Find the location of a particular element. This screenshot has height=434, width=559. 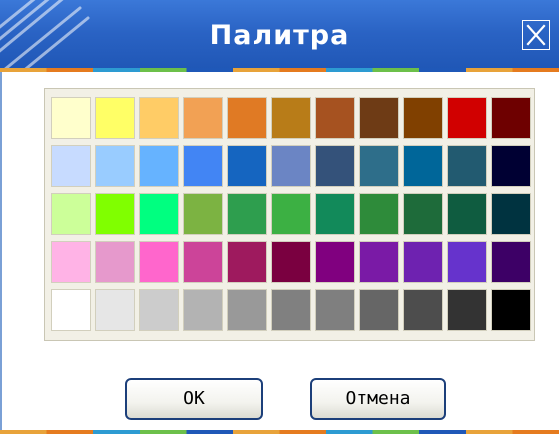

window-border is located at coordinates (1, 251).